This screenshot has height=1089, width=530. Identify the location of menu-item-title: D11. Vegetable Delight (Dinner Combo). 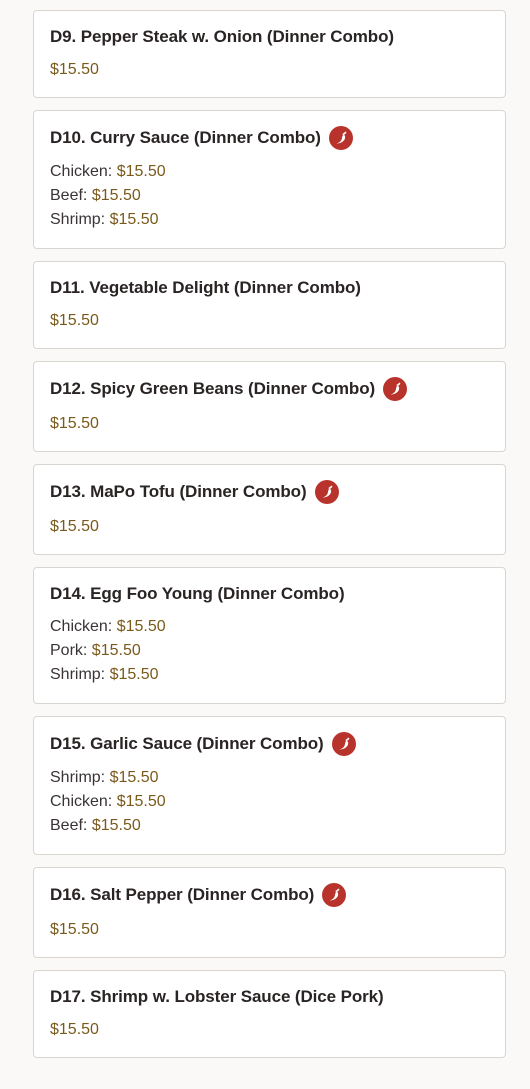
(205, 287).